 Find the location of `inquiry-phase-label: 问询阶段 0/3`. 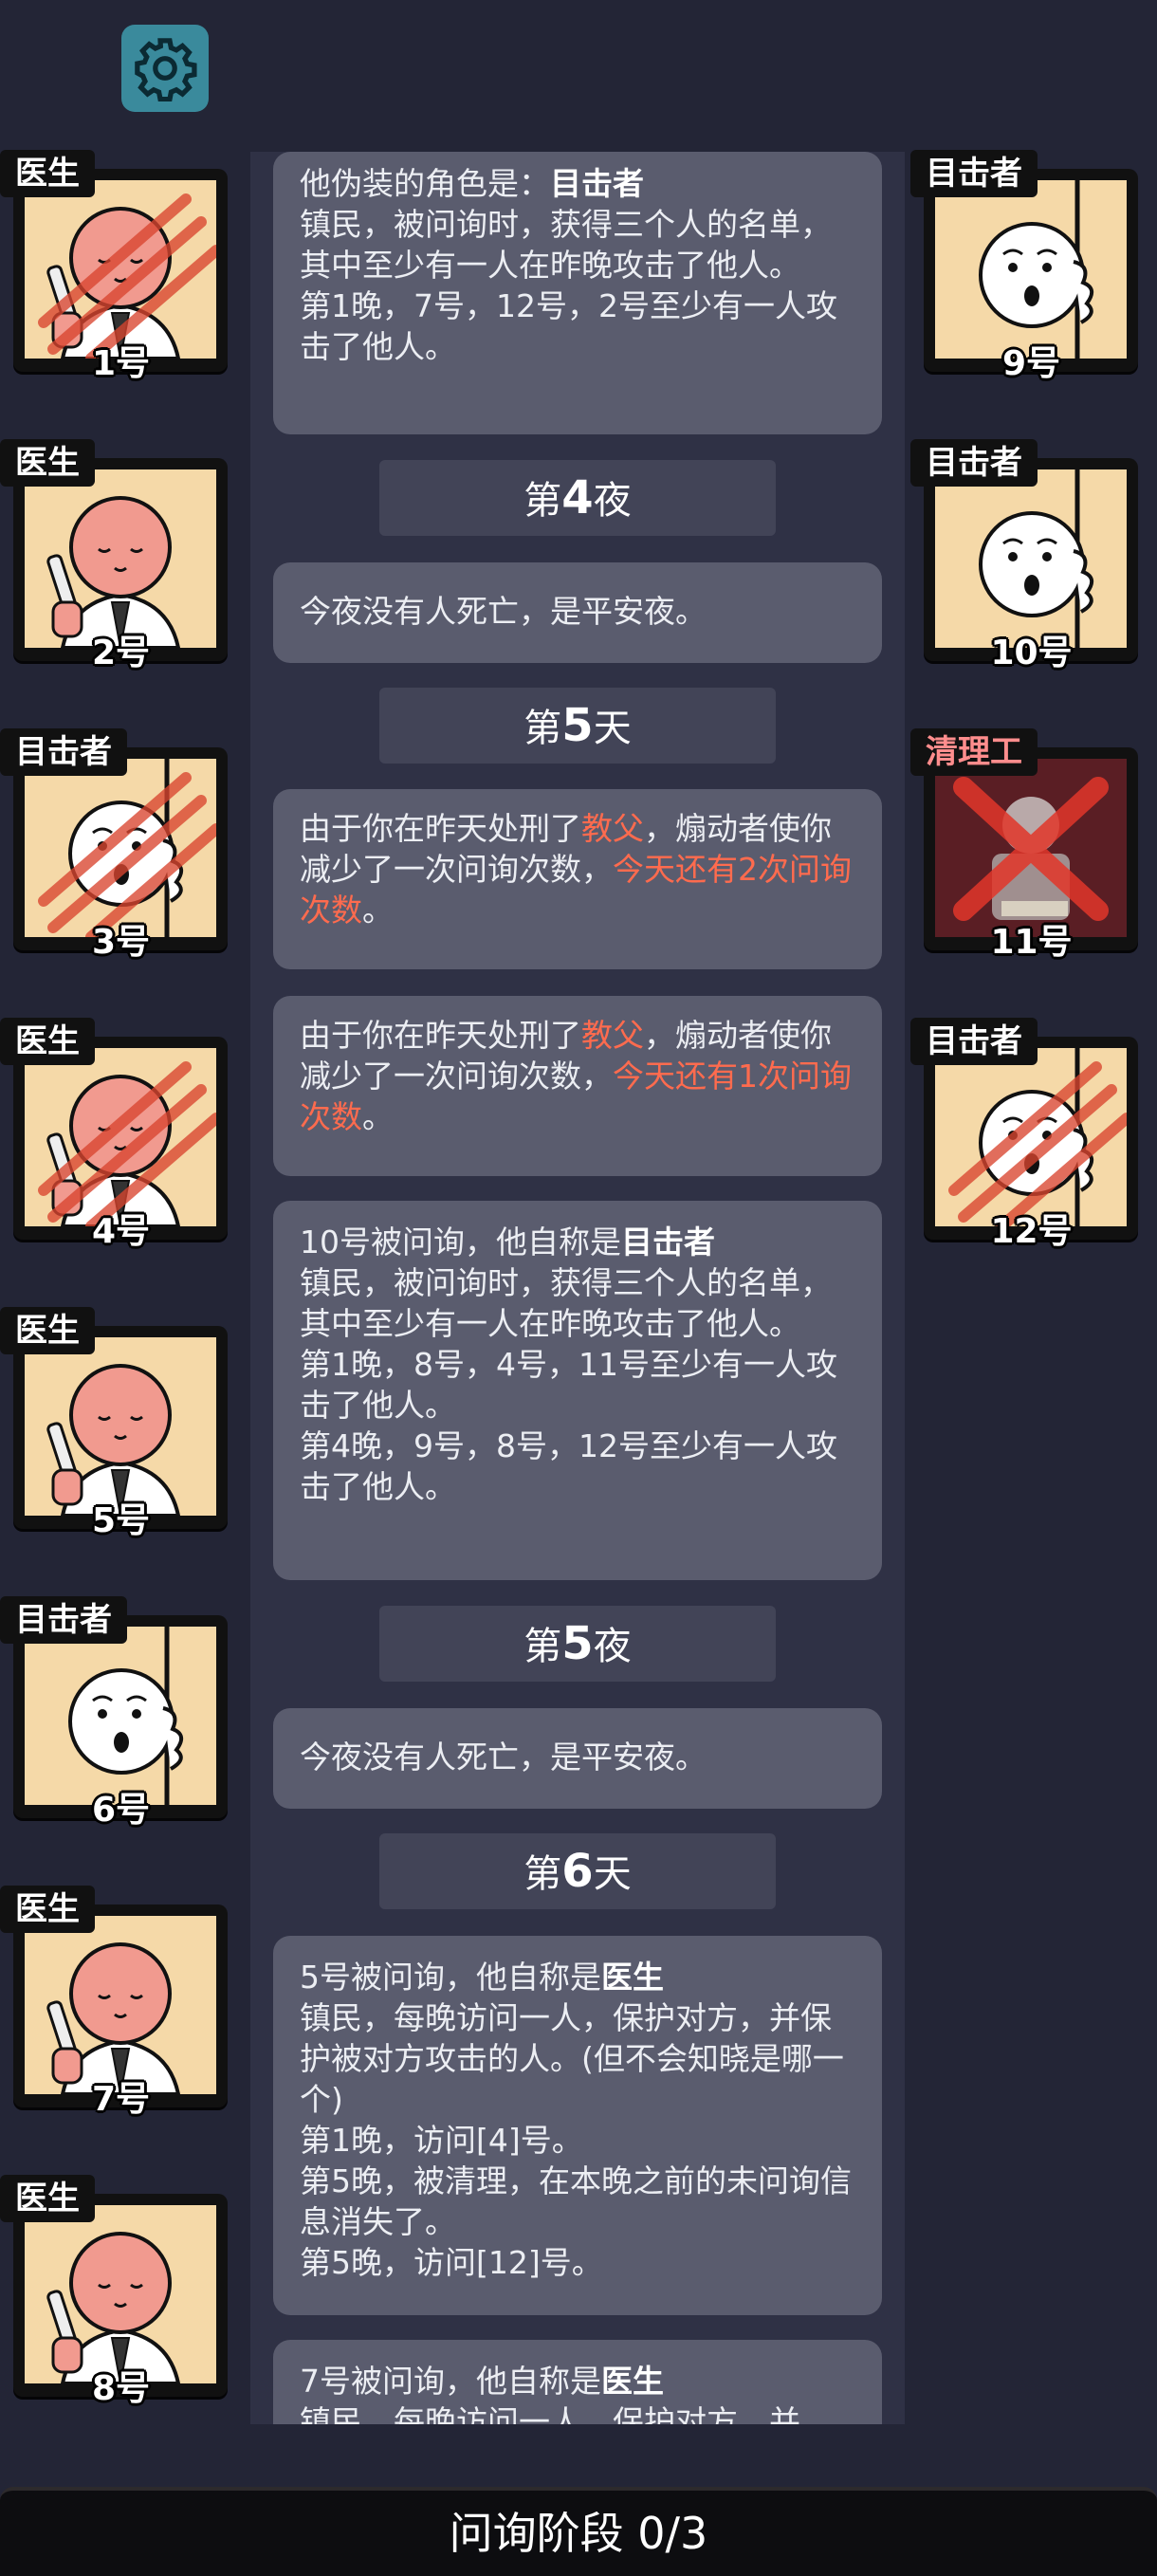

inquiry-phase-label: 问询阶段 0/3 is located at coordinates (578, 2533).